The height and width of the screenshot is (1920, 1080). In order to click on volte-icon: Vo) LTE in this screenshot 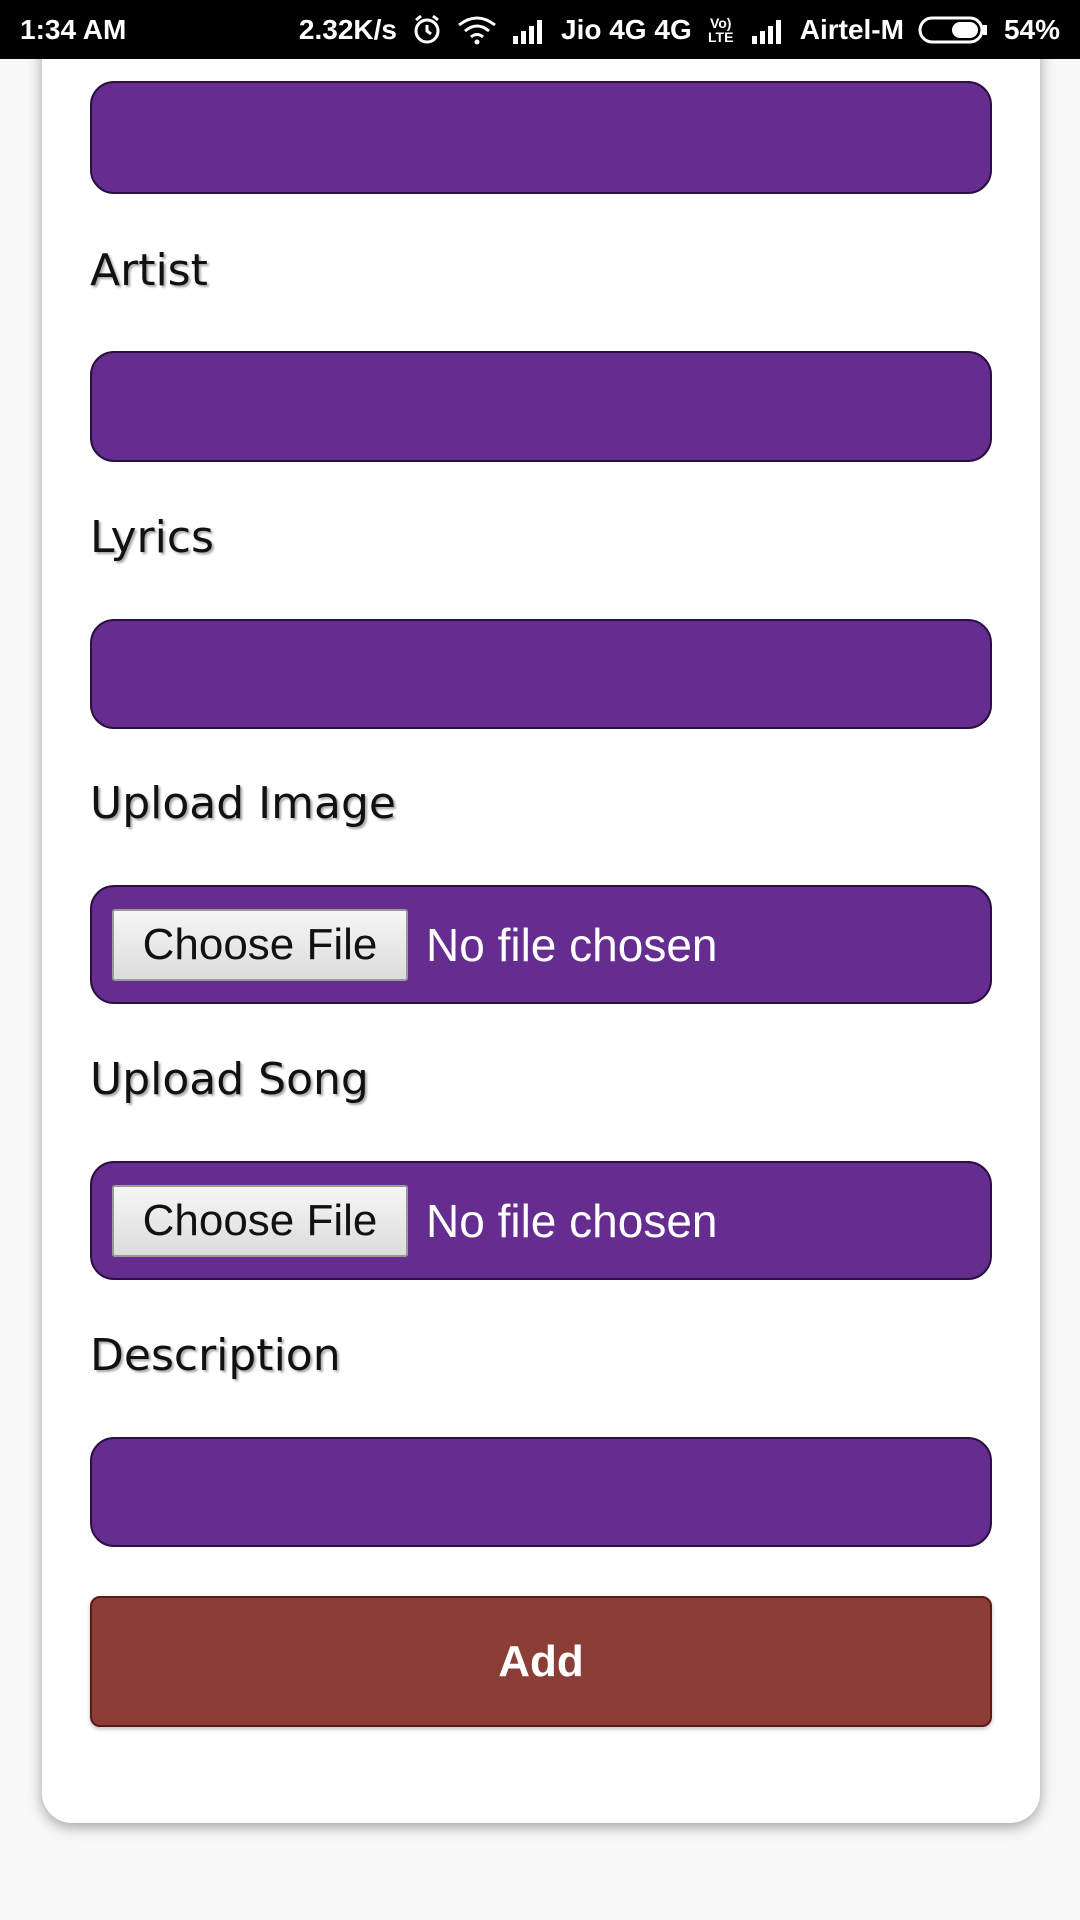, I will do `click(721, 30)`.